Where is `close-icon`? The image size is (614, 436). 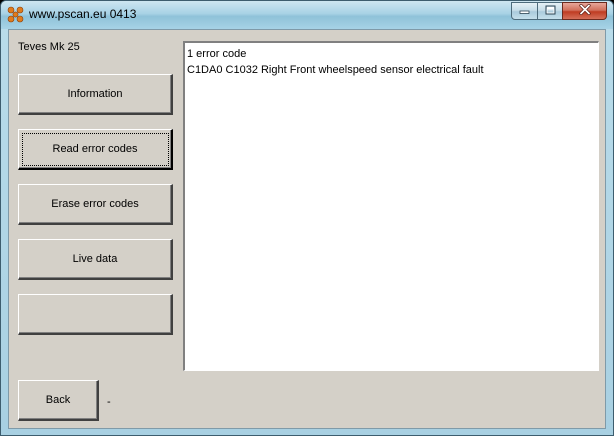 close-icon is located at coordinates (584, 10).